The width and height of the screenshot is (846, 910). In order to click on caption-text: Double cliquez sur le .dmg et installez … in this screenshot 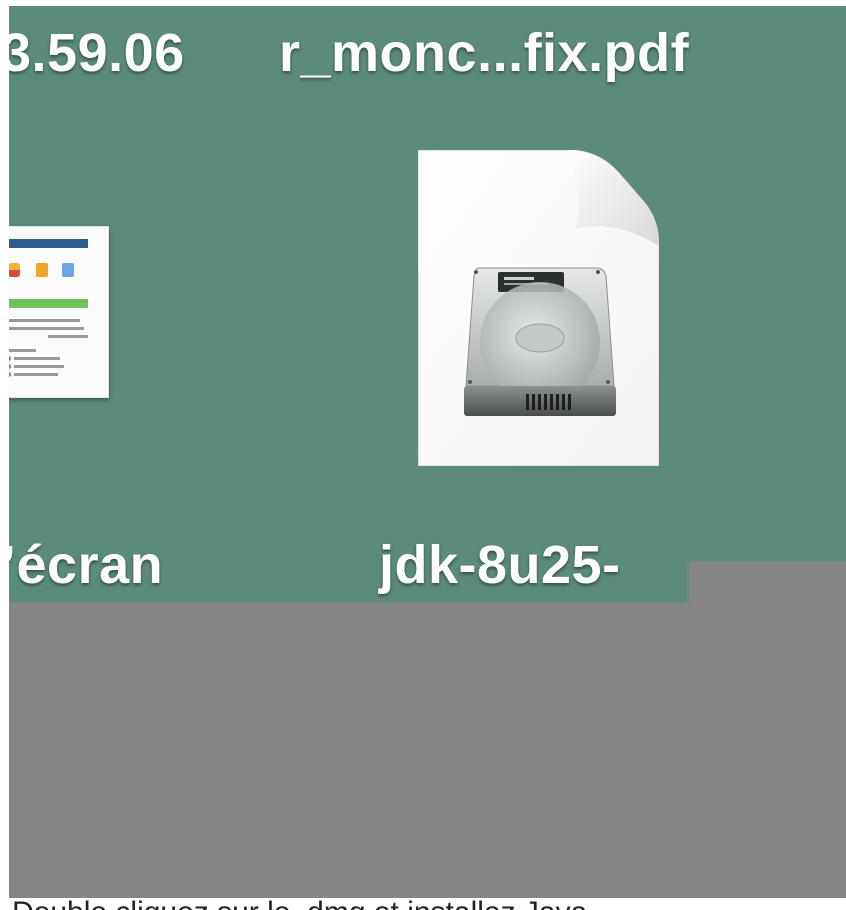, I will do `click(429, 904)`.